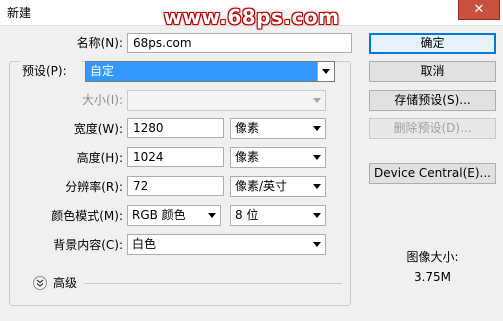  Describe the element at coordinates (278, 215) in the screenshot. I see `bit-depth-select: 8 位` at that location.